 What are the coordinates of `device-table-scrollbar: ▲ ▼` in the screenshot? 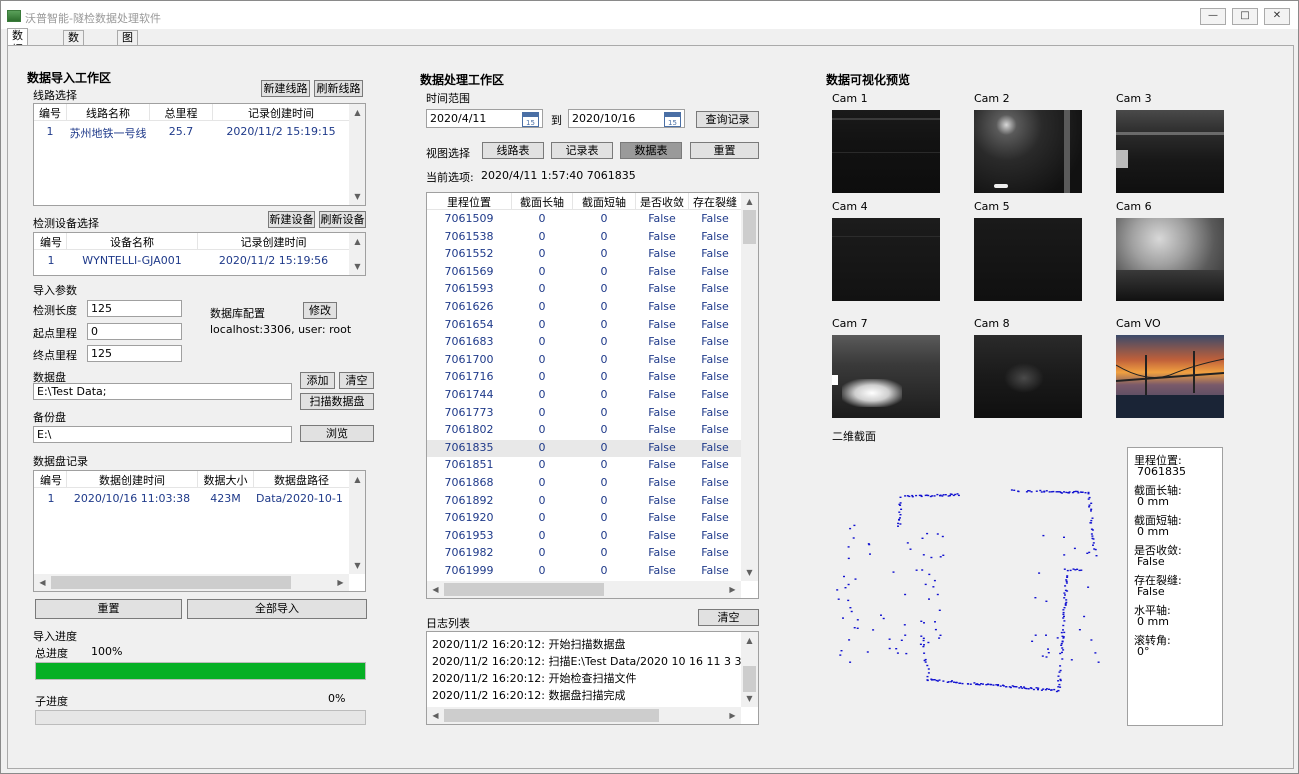 It's located at (357, 254).